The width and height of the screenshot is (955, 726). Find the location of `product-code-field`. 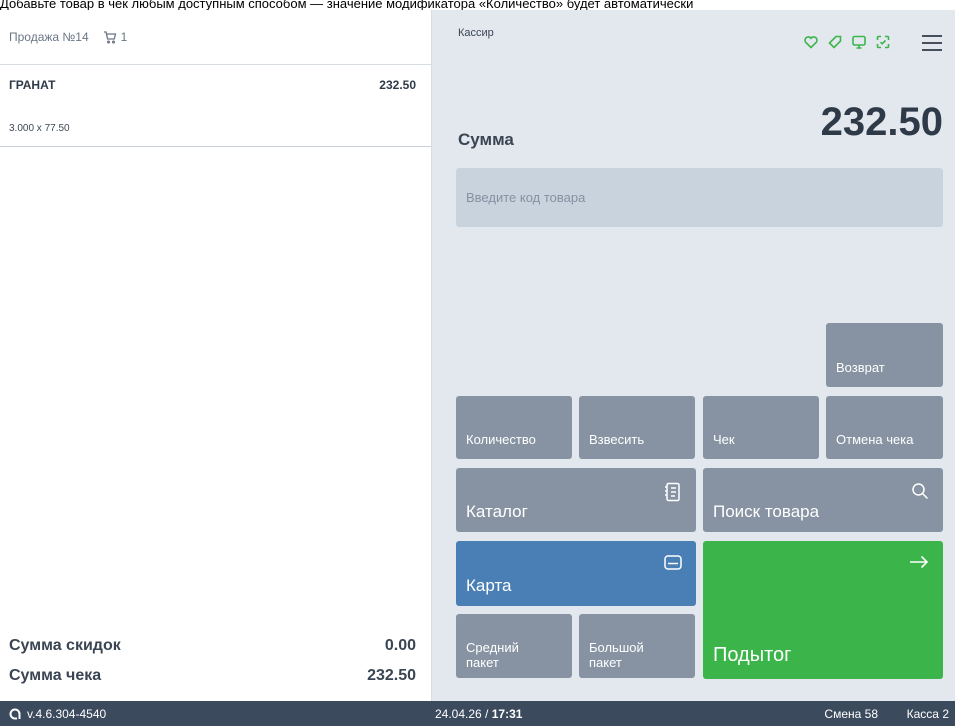

product-code-field is located at coordinates (699, 197).